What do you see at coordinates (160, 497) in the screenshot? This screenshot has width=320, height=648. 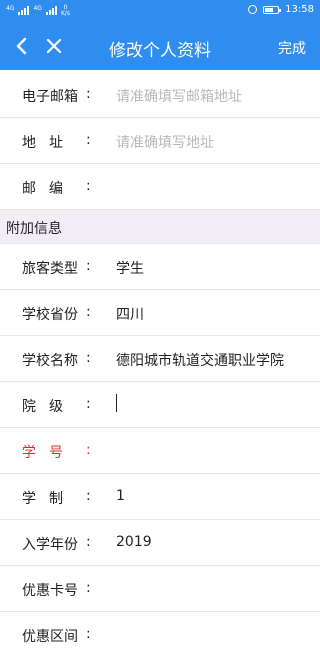 I see `form-row-program-length: 学制 : 1` at bounding box center [160, 497].